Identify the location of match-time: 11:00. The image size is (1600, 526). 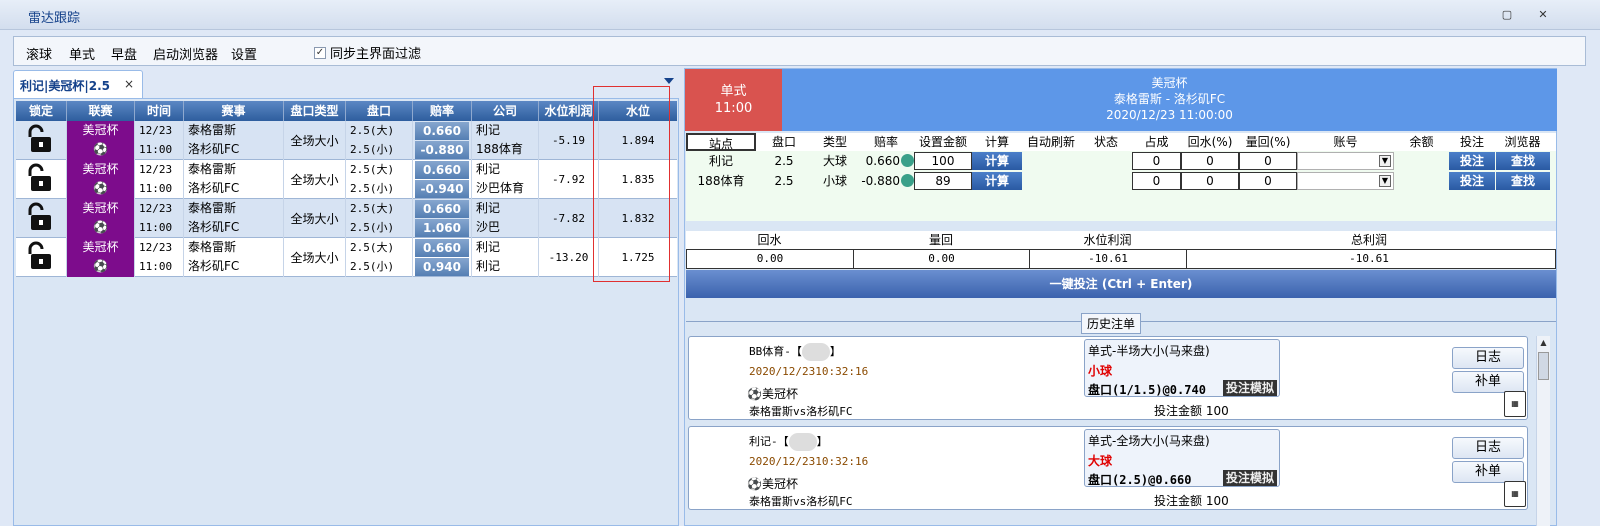
(156, 227).